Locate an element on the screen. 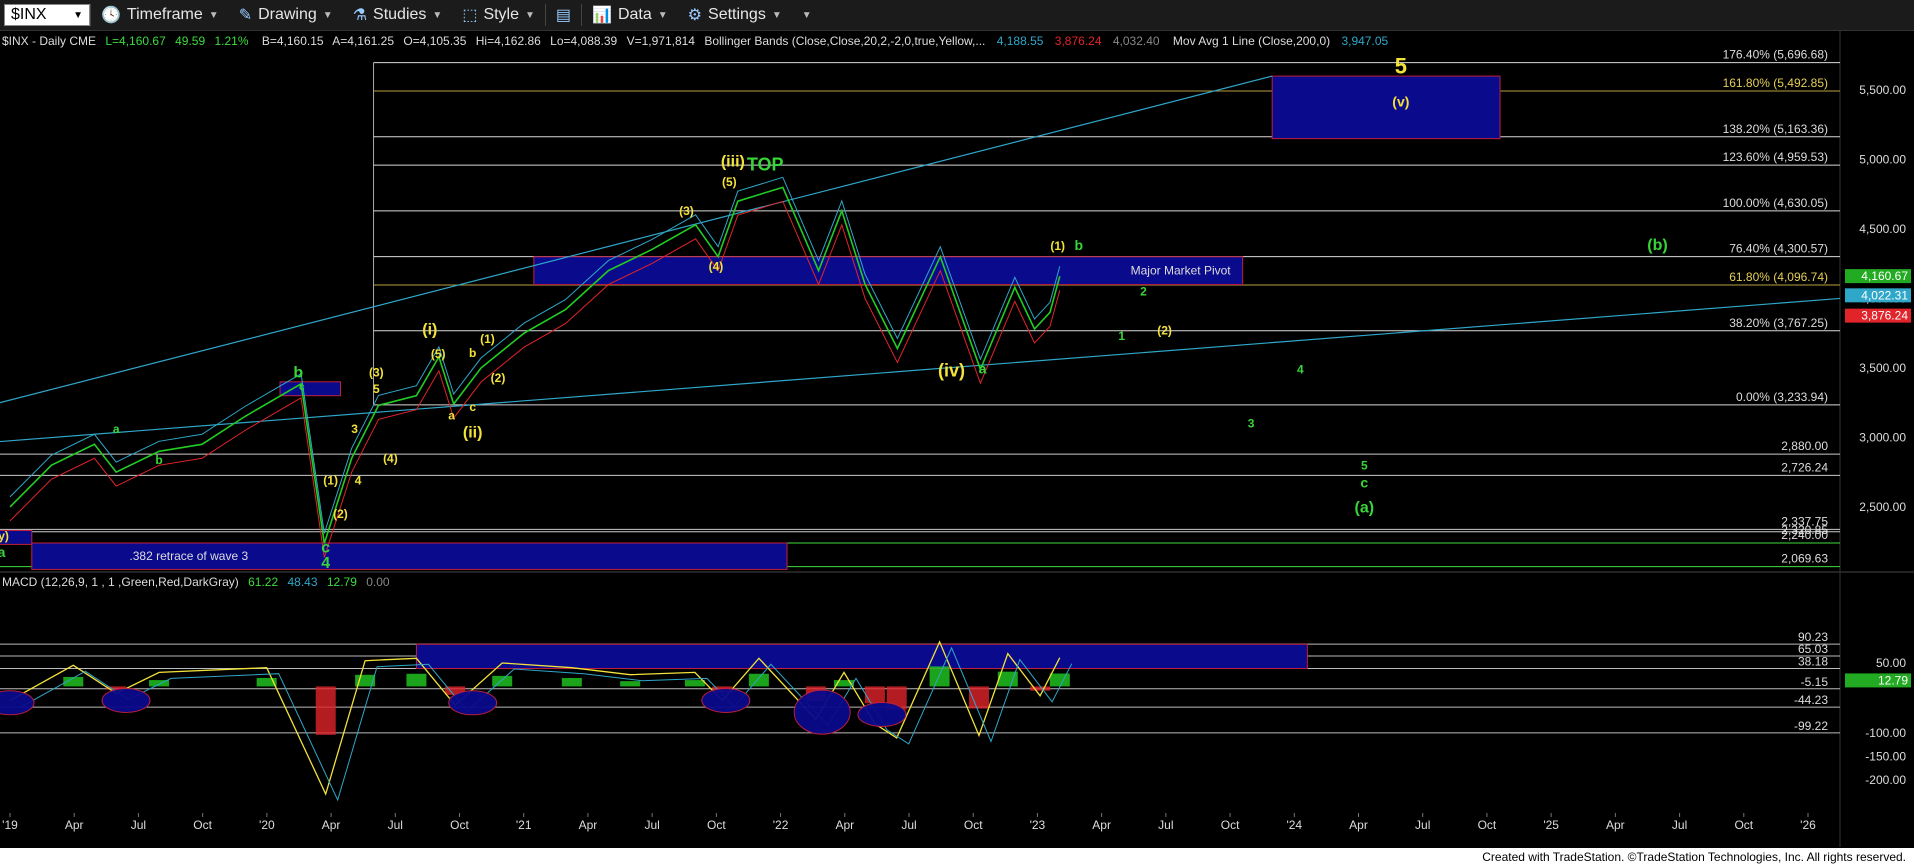  bar-chart-icon: 📊 is located at coordinates (602, 15).